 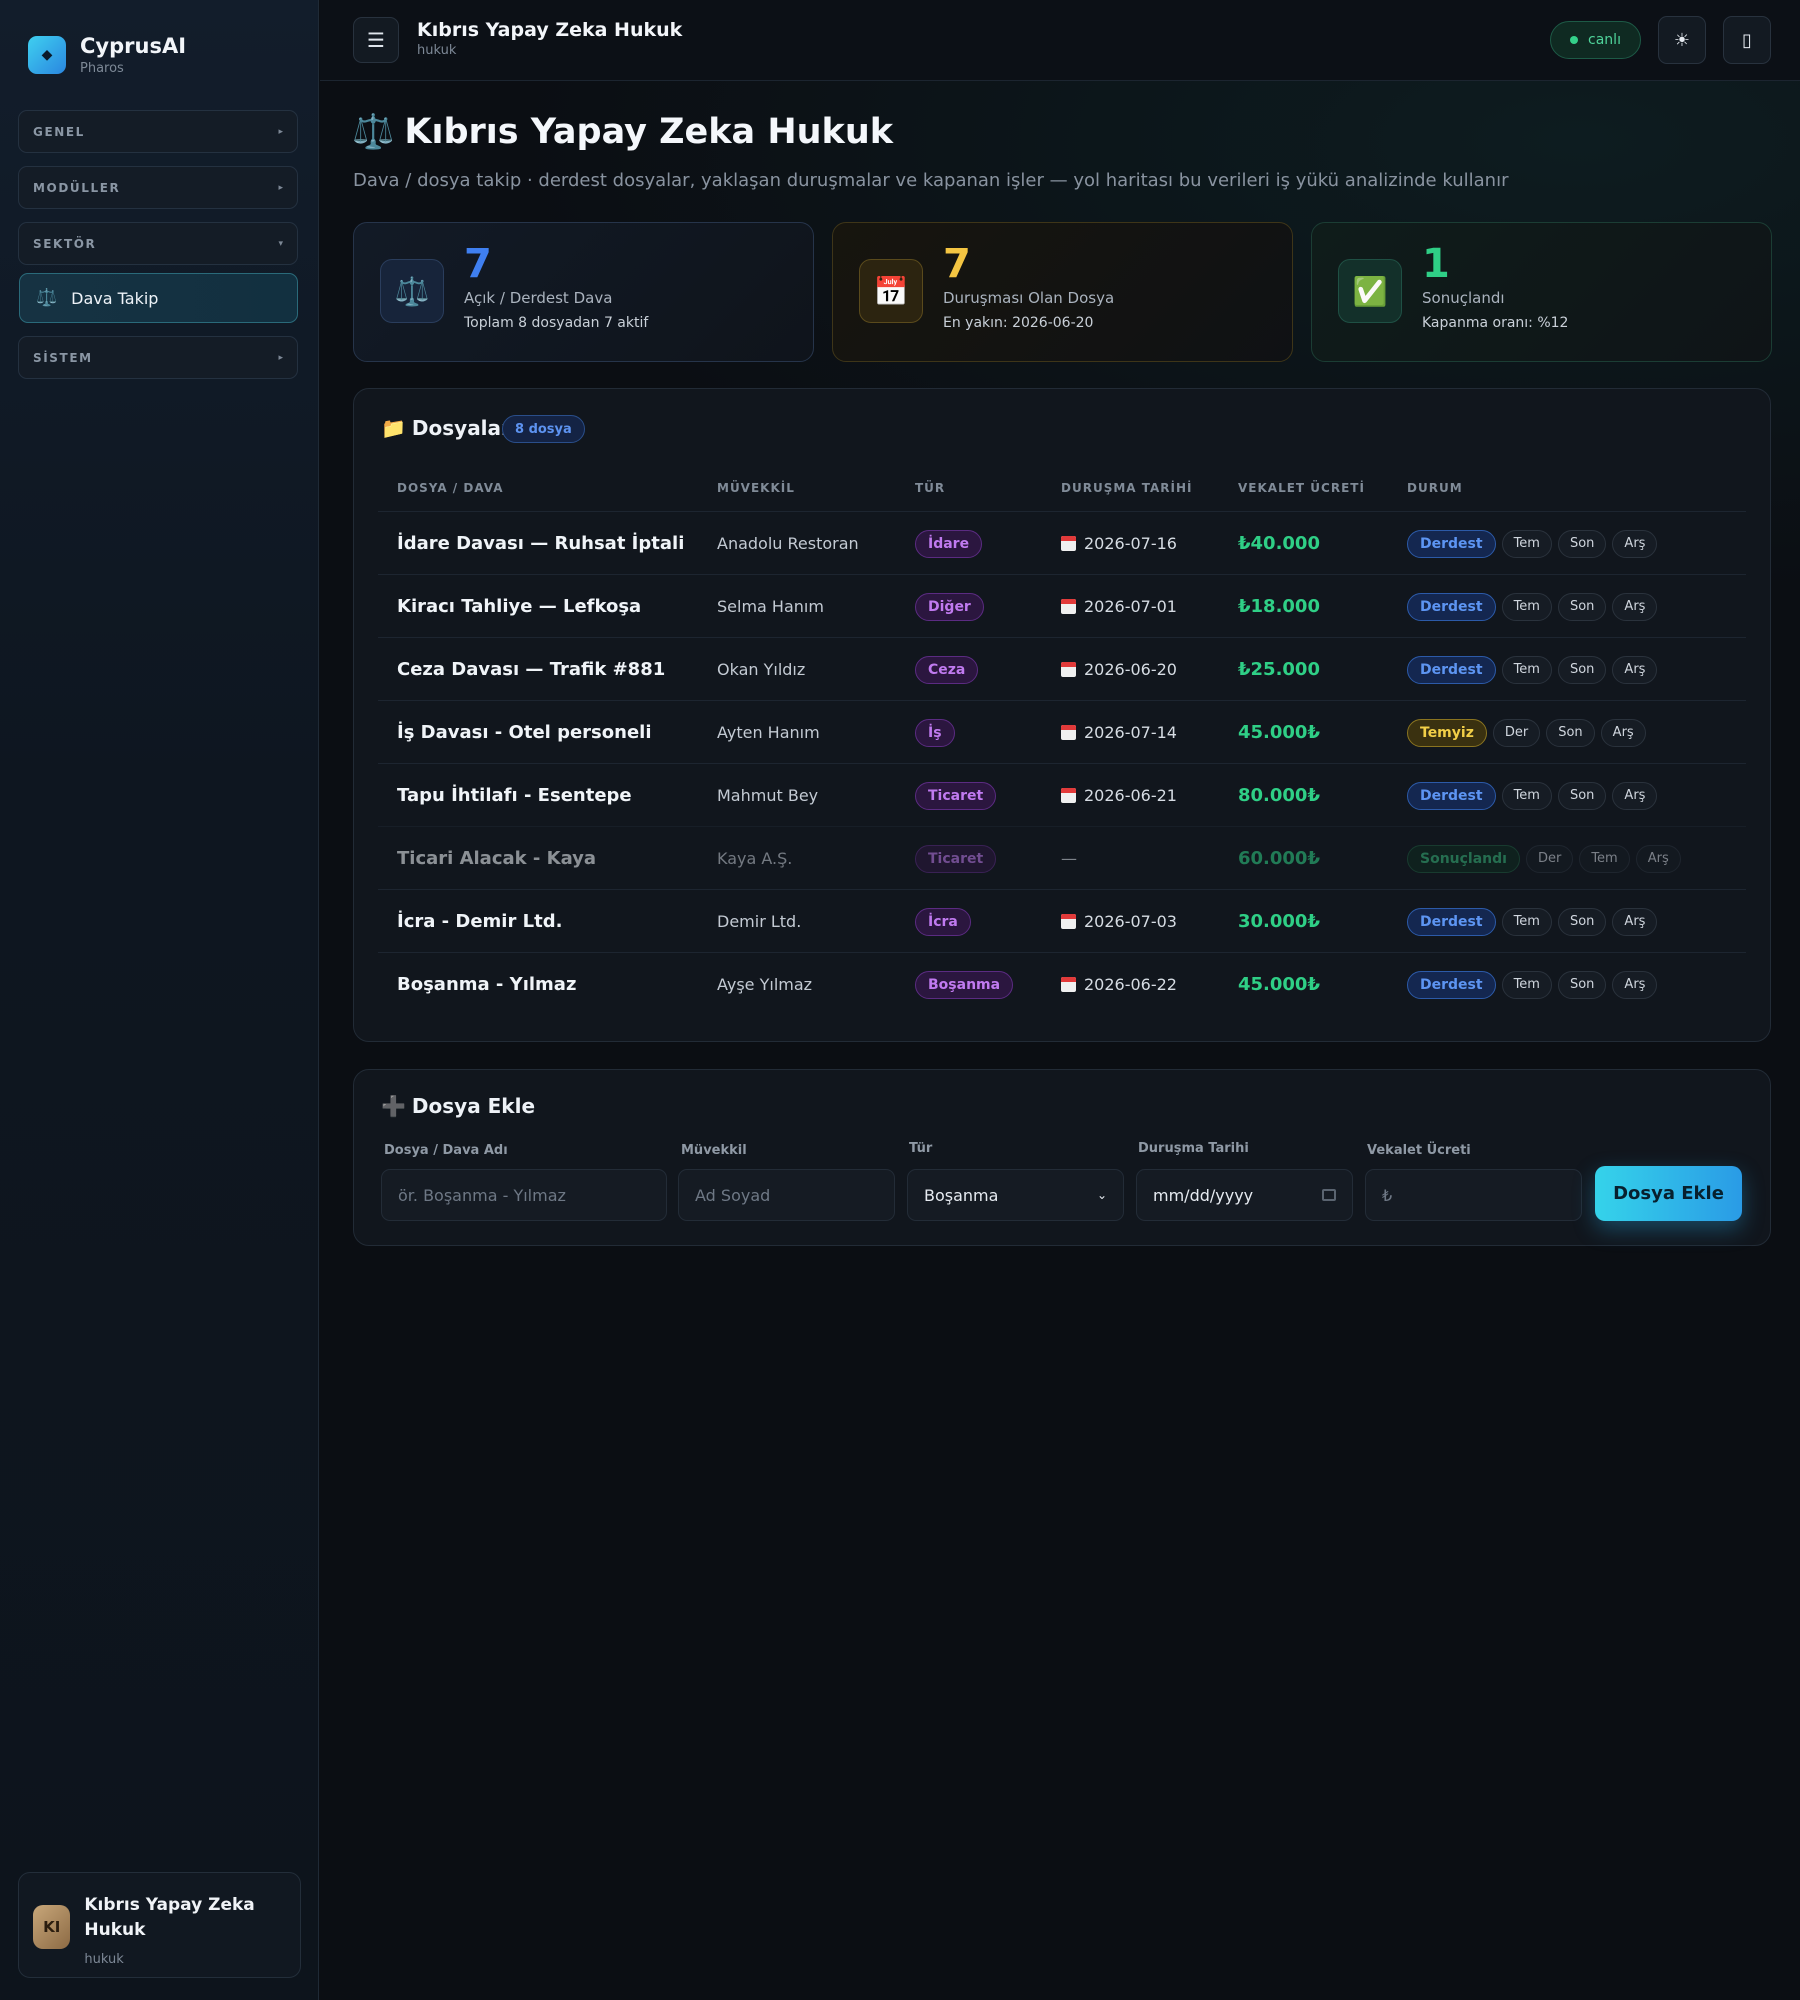 I want to click on file-name: İş Davası - Otel personeli, so click(x=524, y=732).